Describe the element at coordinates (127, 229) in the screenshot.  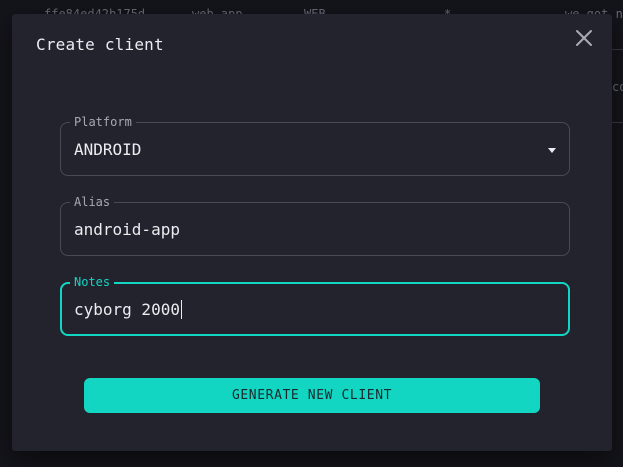
I see `alias-value: android-app` at that location.